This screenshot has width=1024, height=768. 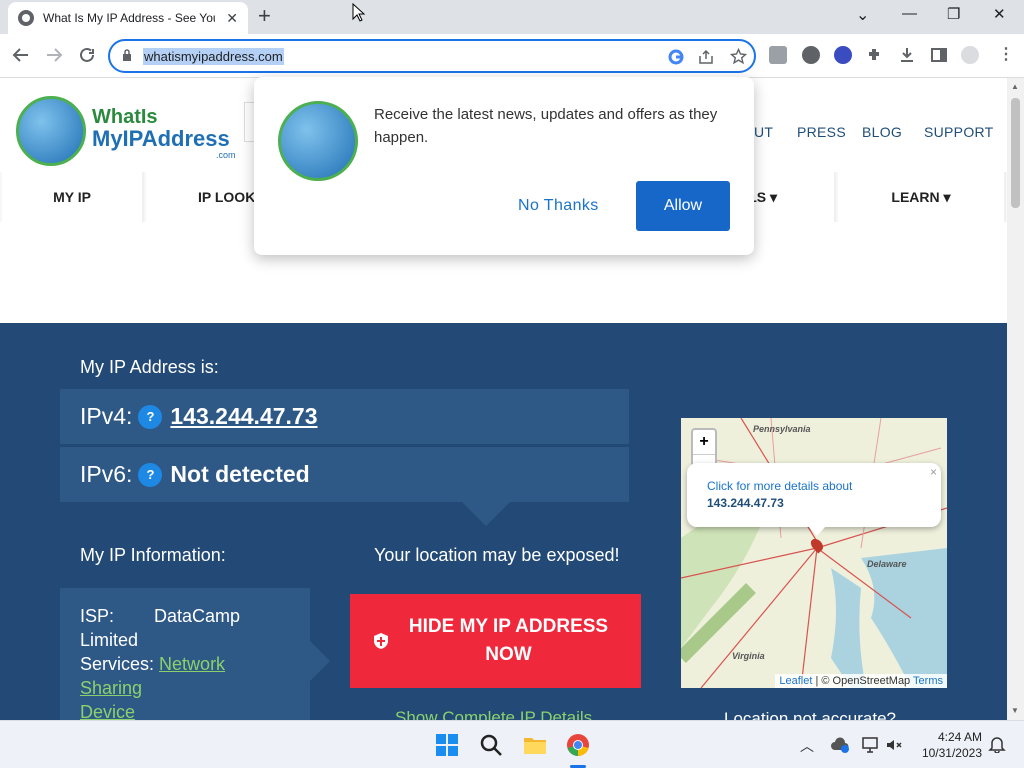 What do you see at coordinates (213, 56) in the screenshot?
I see `url-text: whatismyipaddress.com` at bounding box center [213, 56].